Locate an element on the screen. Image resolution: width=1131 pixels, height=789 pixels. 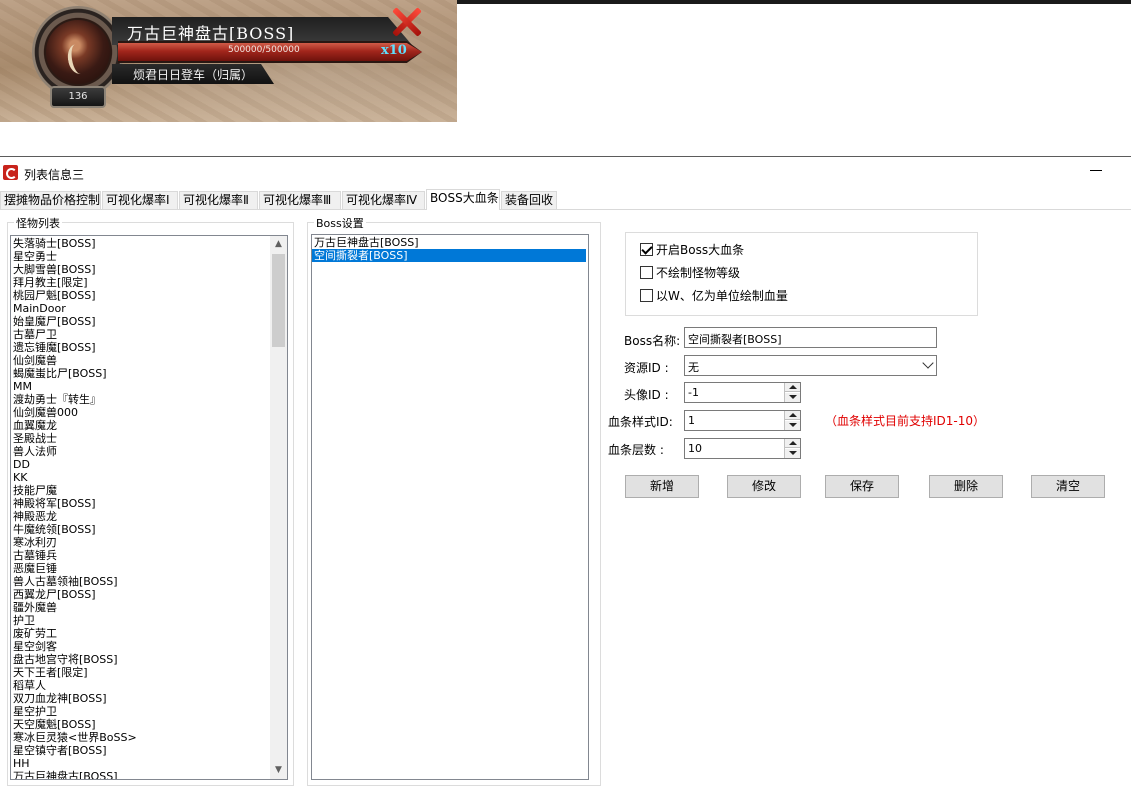
monster-list-item: 渡劫勇士『转生』 is located at coordinates (140, 399).